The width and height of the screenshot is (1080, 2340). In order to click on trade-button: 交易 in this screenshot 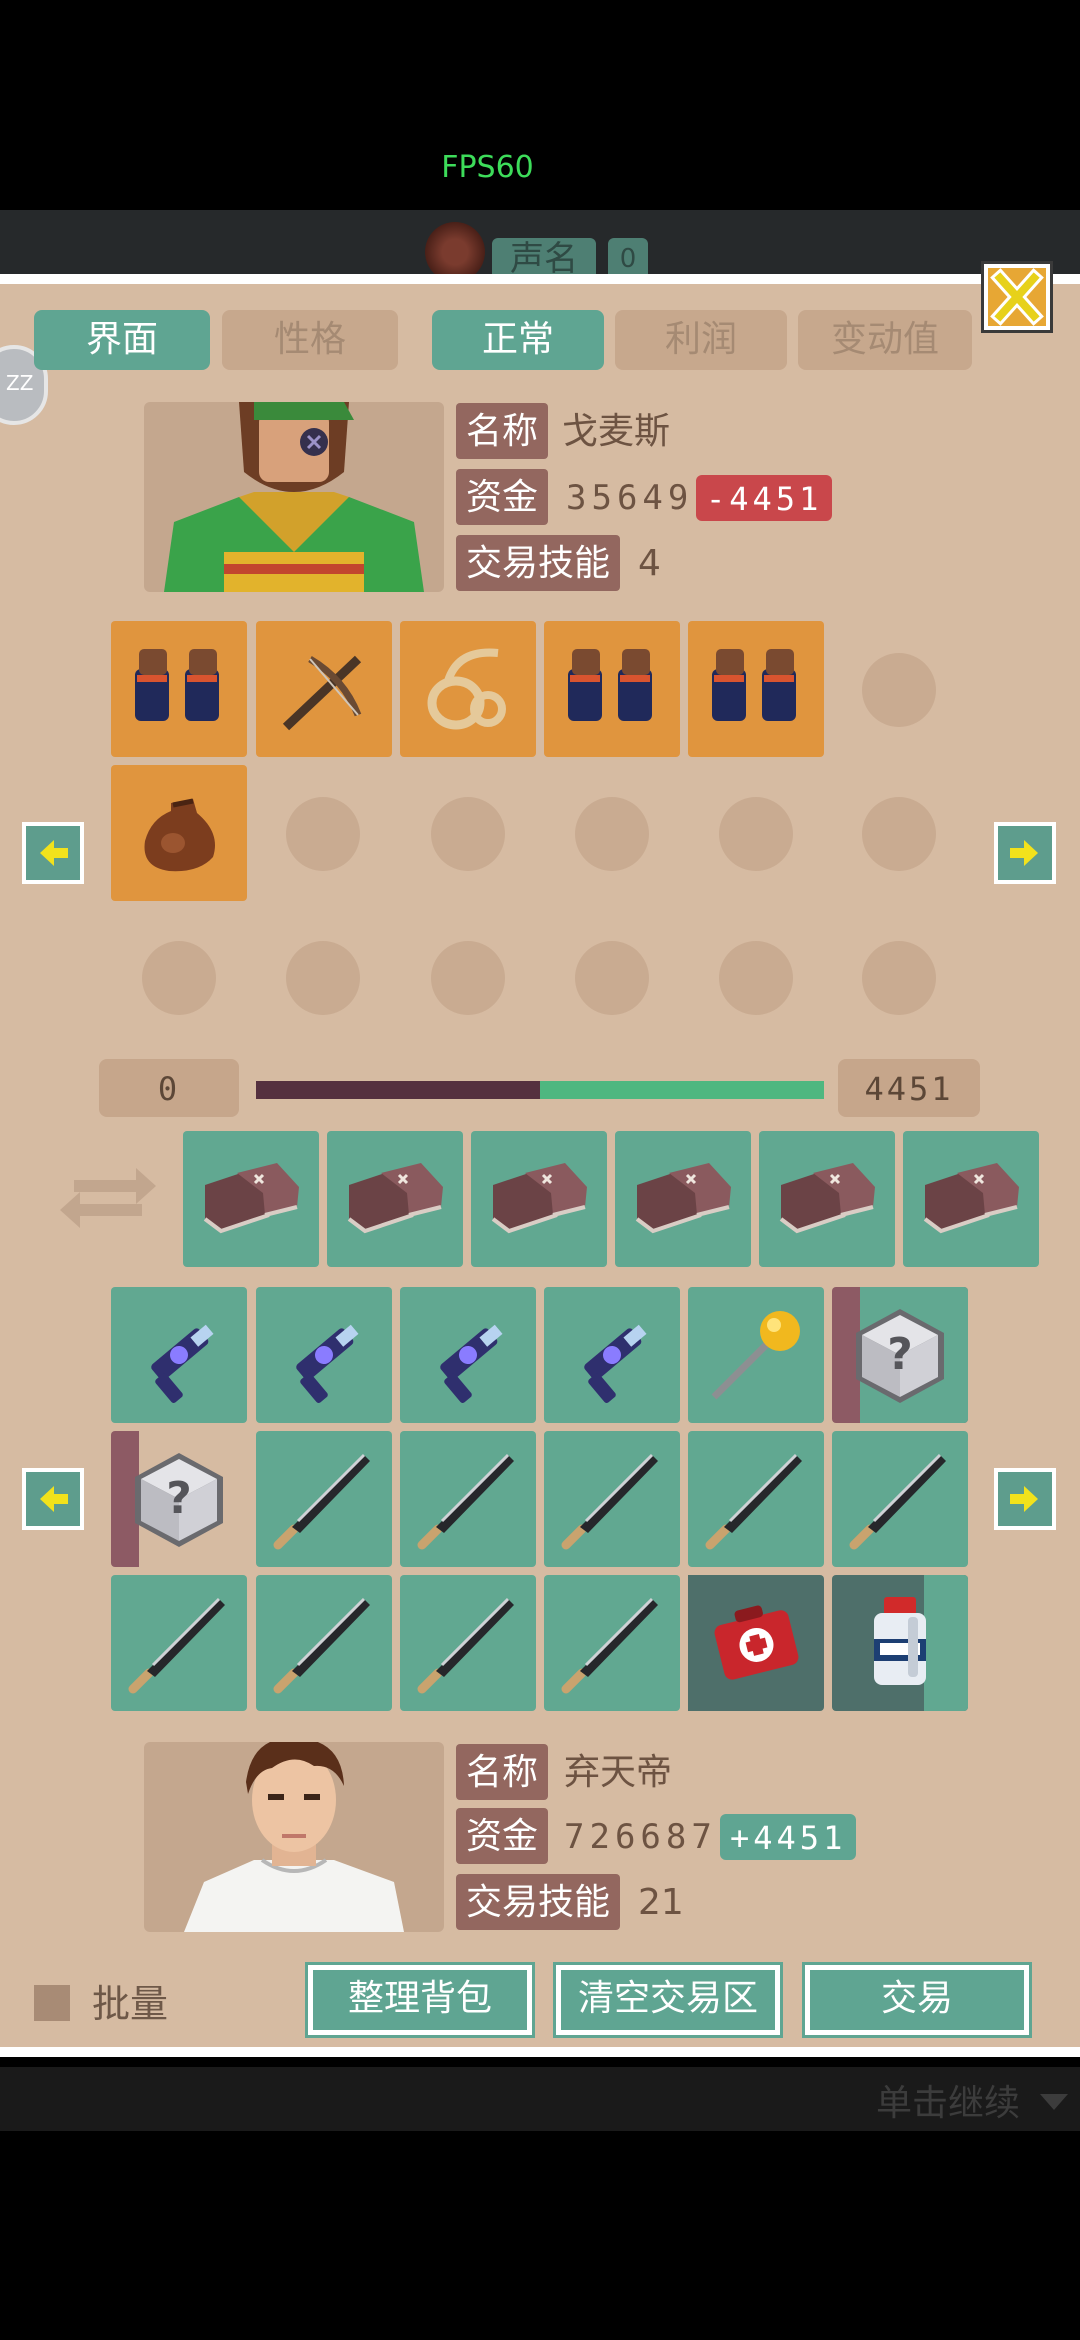, I will do `click(917, 2000)`.